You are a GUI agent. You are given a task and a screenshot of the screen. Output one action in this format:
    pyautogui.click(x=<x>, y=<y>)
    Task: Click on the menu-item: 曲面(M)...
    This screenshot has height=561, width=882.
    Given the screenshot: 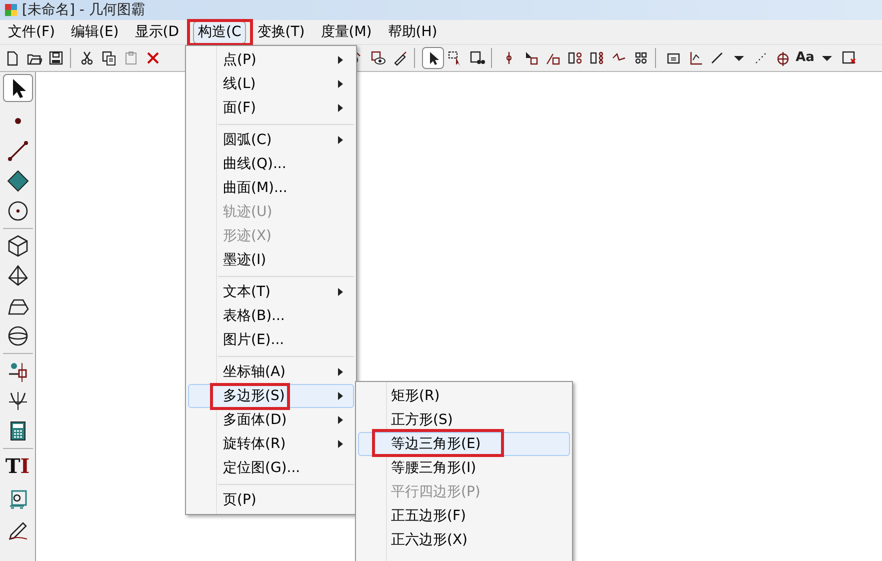 What is the action you would take?
    pyautogui.click(x=271, y=188)
    